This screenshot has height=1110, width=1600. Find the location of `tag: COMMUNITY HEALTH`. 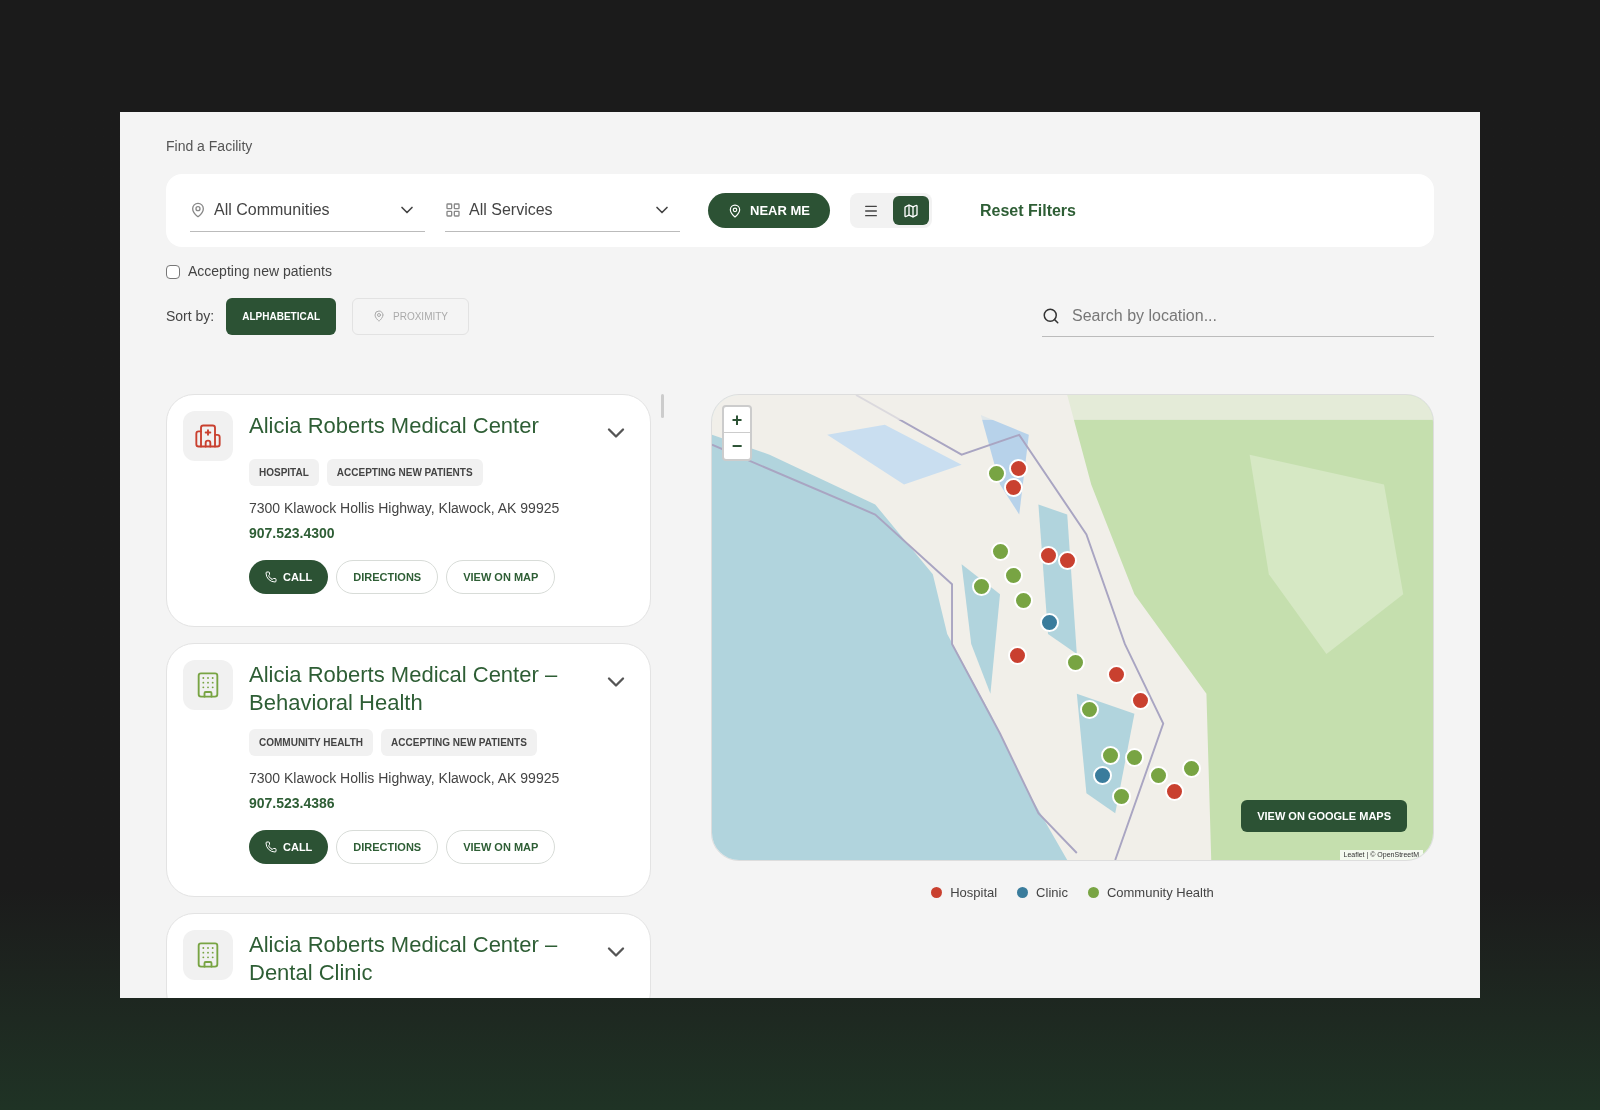

tag: COMMUNITY HEALTH is located at coordinates (311, 742).